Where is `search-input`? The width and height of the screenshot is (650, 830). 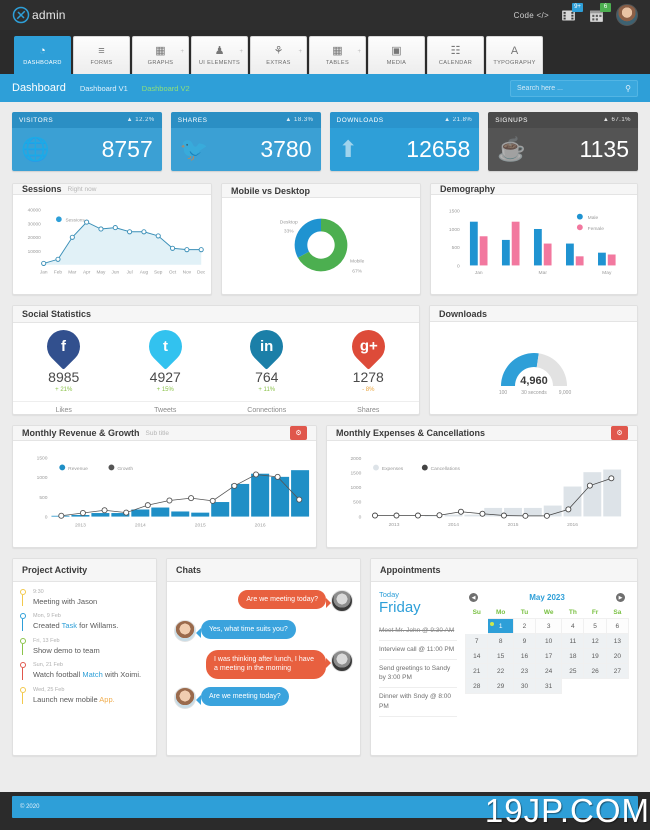 search-input is located at coordinates (571, 88).